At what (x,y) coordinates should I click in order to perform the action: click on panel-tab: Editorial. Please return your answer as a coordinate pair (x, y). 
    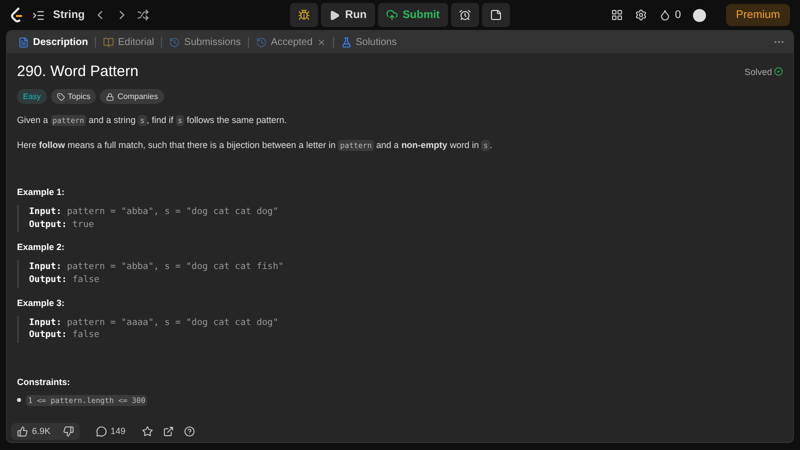
    Looking at the image, I should click on (129, 42).